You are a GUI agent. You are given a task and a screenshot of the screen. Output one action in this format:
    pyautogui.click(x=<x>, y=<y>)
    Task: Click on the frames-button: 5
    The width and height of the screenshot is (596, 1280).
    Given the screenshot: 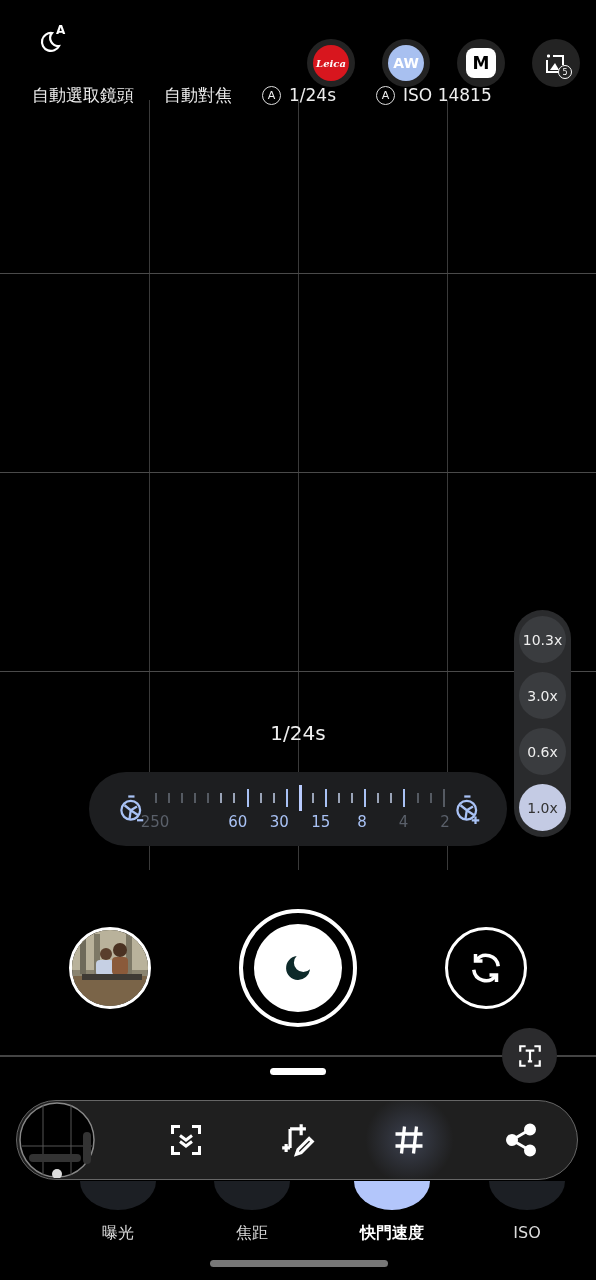 What is the action you would take?
    pyautogui.click(x=556, y=63)
    